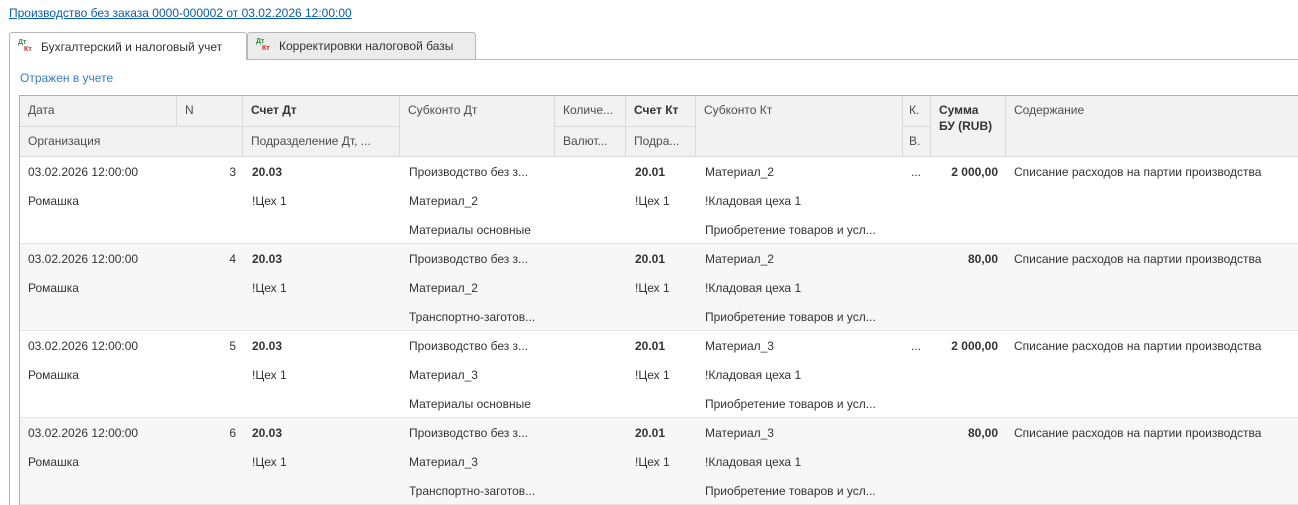  Describe the element at coordinates (132, 46) in the screenshot. I see `tab-label: Бухгалтерский и налоговый учет` at that location.